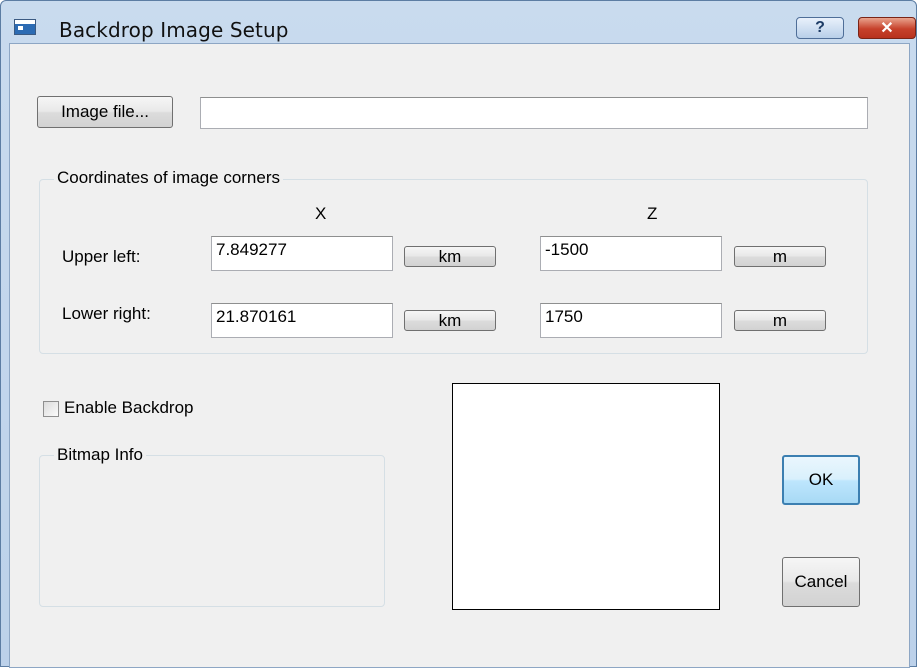 The height and width of the screenshot is (668, 917). What do you see at coordinates (780, 256) in the screenshot?
I see `upper-left-z-unit-button: m` at bounding box center [780, 256].